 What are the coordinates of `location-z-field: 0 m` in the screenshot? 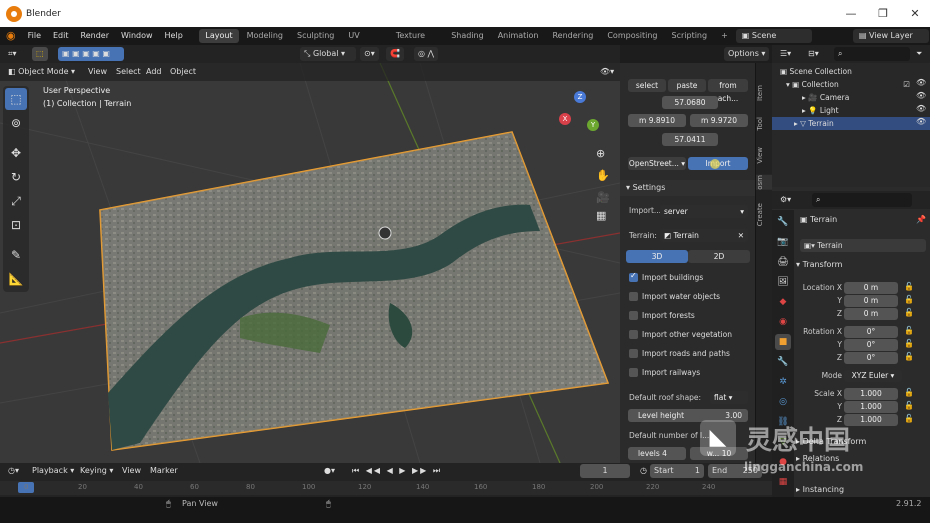 It's located at (871, 314).